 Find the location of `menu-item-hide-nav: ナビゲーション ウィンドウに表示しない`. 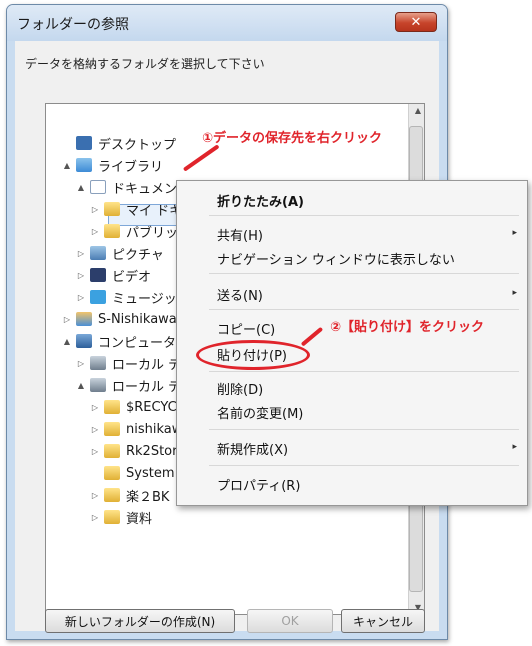

menu-item-hide-nav: ナビゲーション ウィンドウに表示しない is located at coordinates (336, 258).